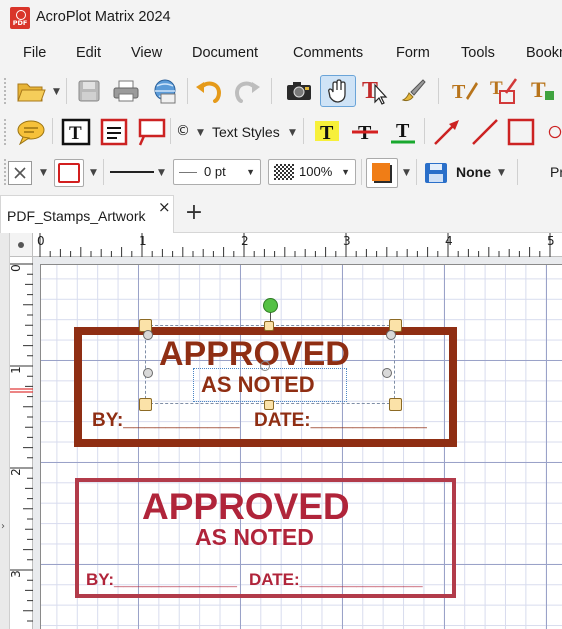 Image resolution: width=562 pixels, height=629 pixels. Describe the element at coordinates (340, 420) in the screenshot. I see `stamp-date-field: DATE:___________` at that location.